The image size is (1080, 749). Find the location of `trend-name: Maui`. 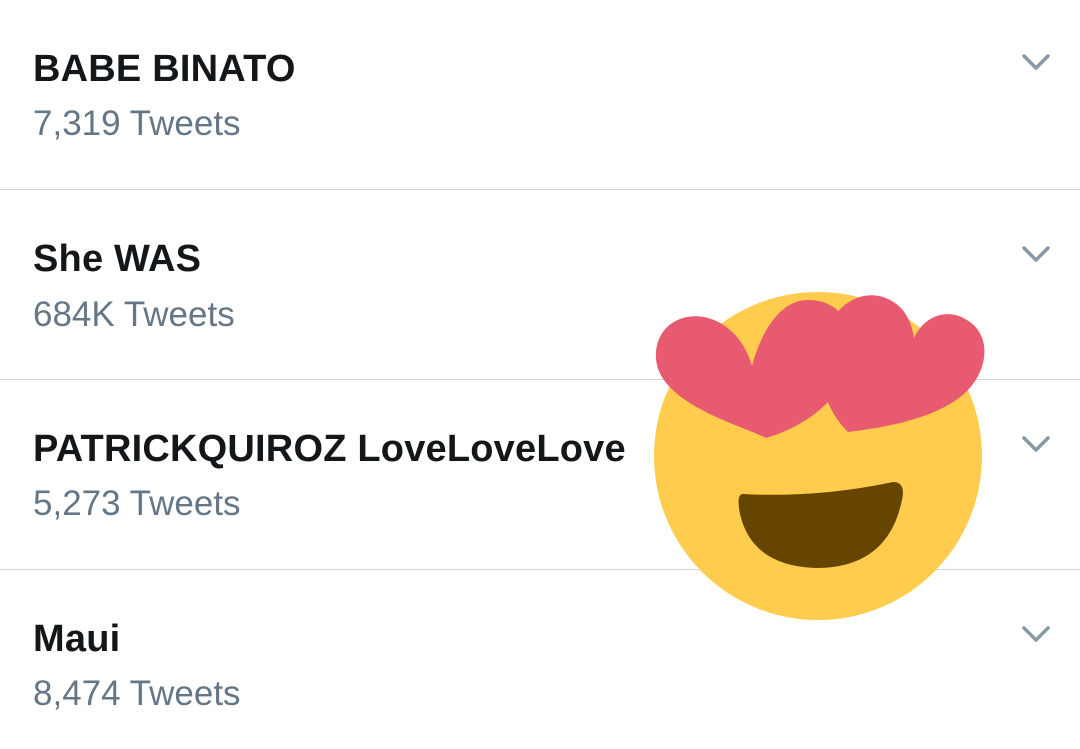

trend-name: Maui is located at coordinates (77, 639).